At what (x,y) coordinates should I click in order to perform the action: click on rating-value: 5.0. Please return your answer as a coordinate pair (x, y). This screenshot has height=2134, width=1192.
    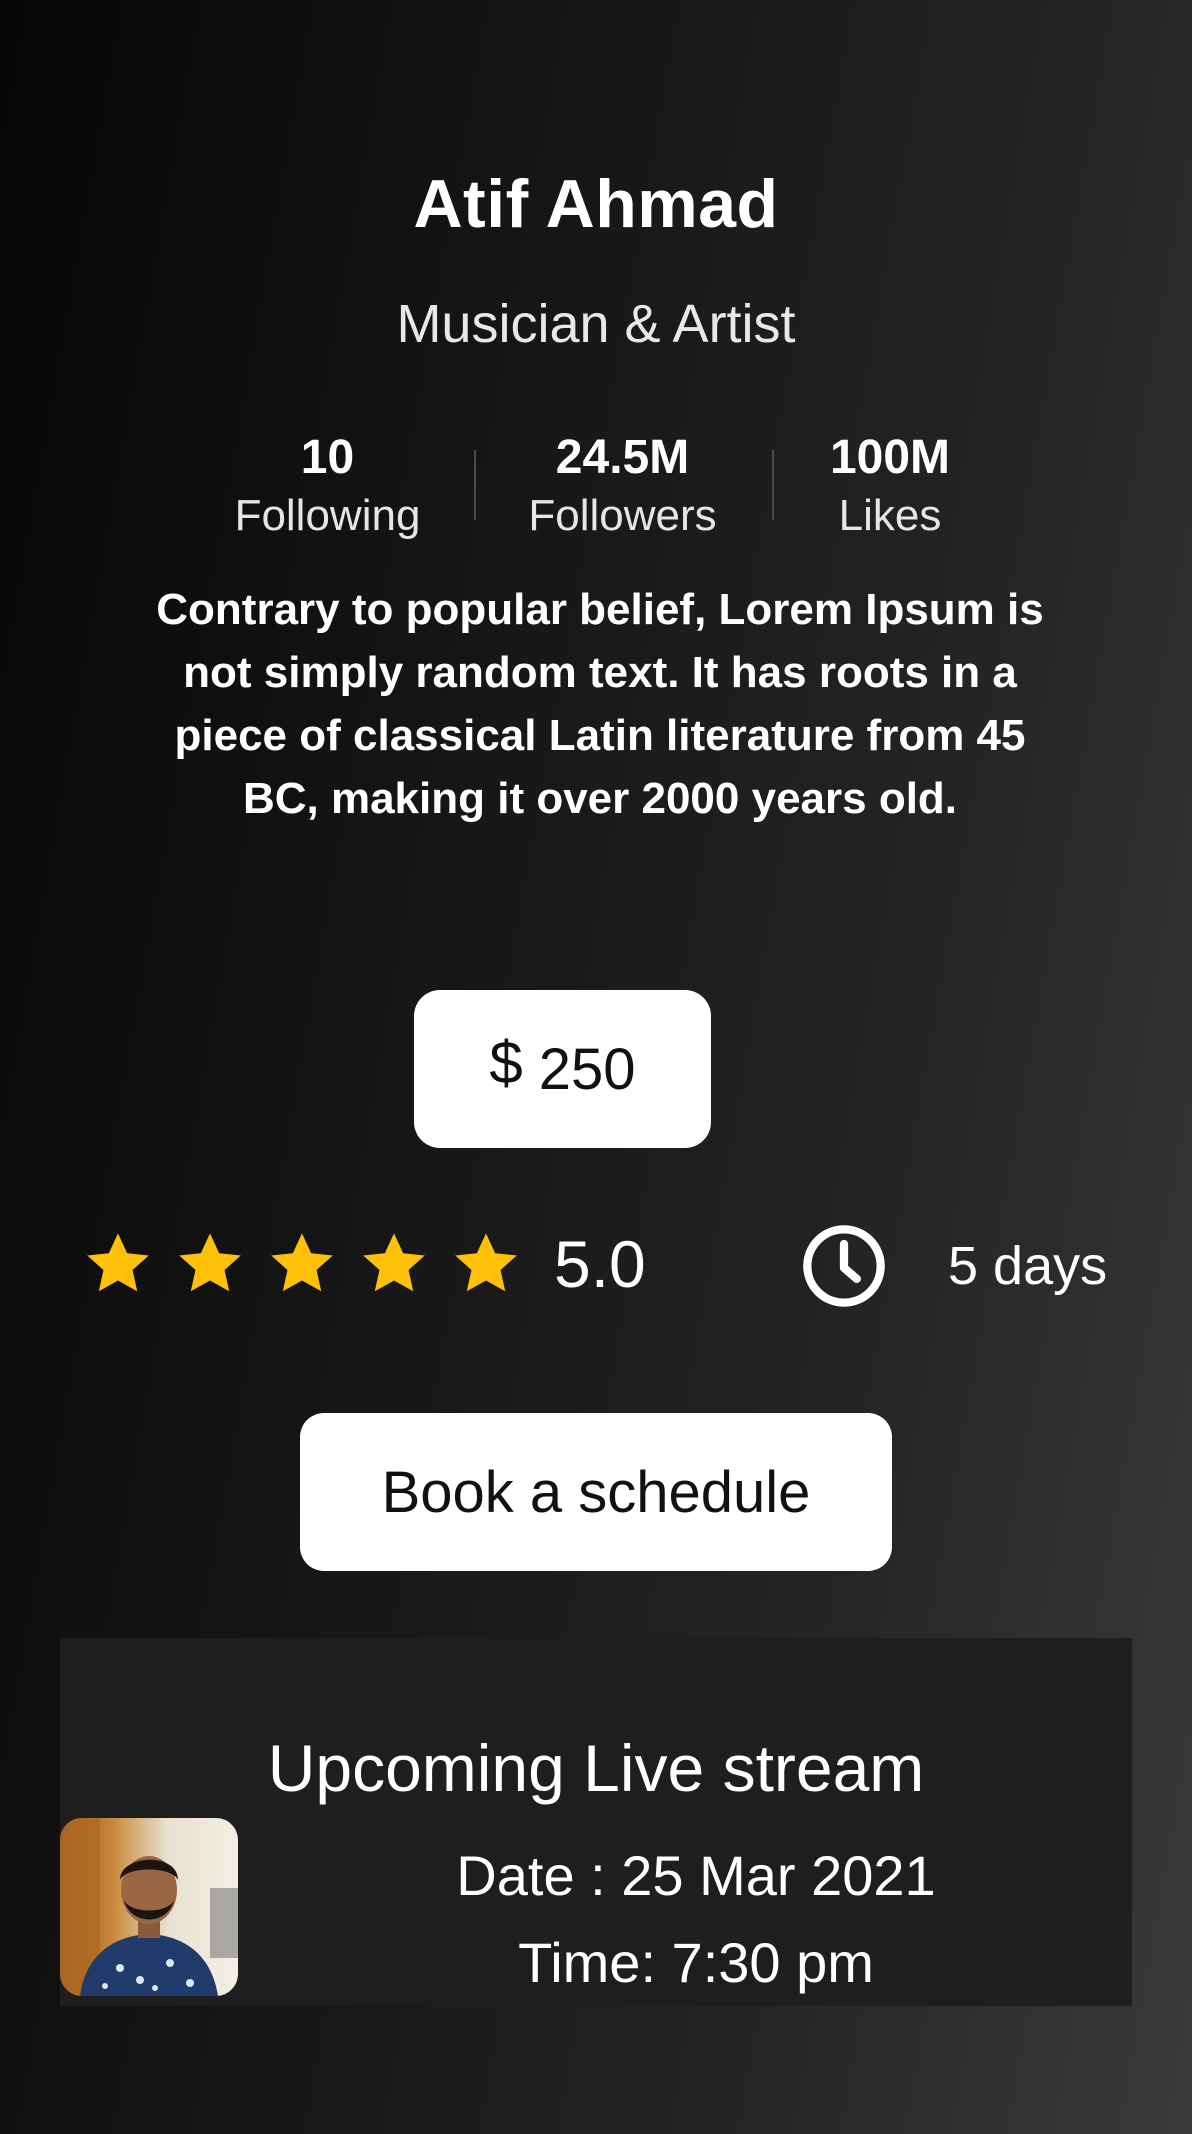
    Looking at the image, I should click on (600, 1264).